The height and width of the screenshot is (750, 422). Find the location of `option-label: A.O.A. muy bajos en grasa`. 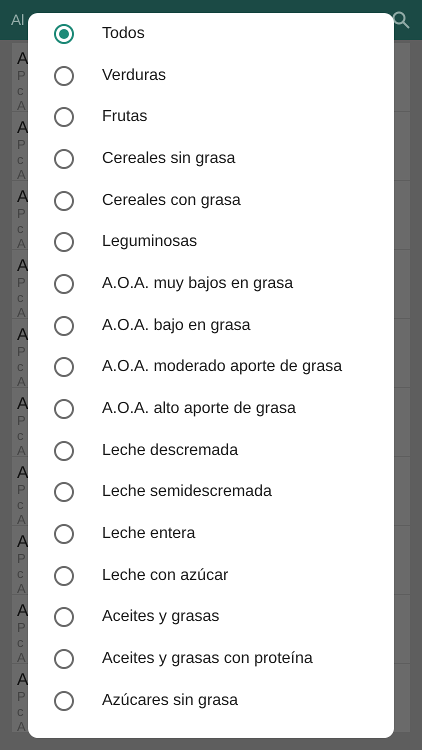

option-label: A.O.A. muy bajos en grasa is located at coordinates (227, 283).